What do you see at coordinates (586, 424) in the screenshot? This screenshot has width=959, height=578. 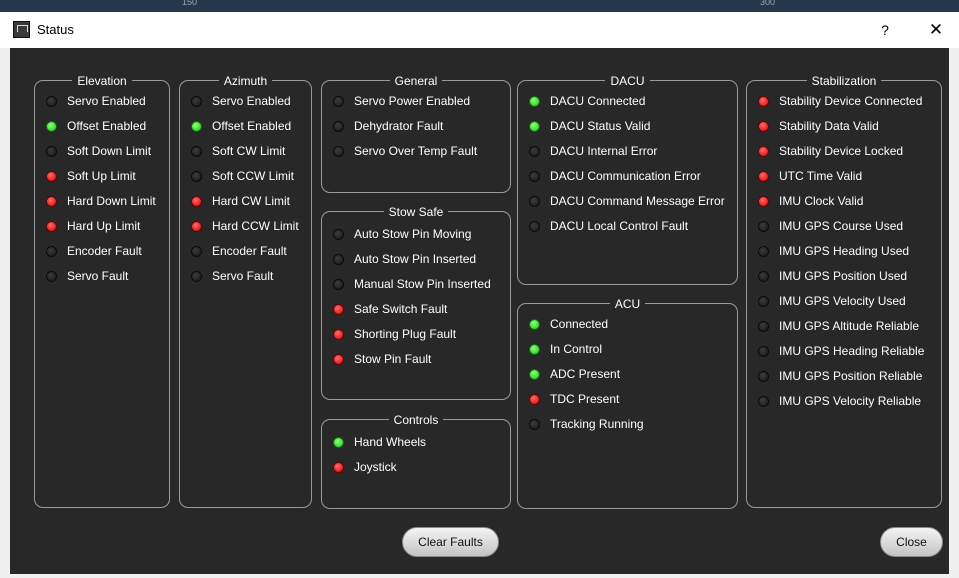 I see `status-item: Tracking Running` at bounding box center [586, 424].